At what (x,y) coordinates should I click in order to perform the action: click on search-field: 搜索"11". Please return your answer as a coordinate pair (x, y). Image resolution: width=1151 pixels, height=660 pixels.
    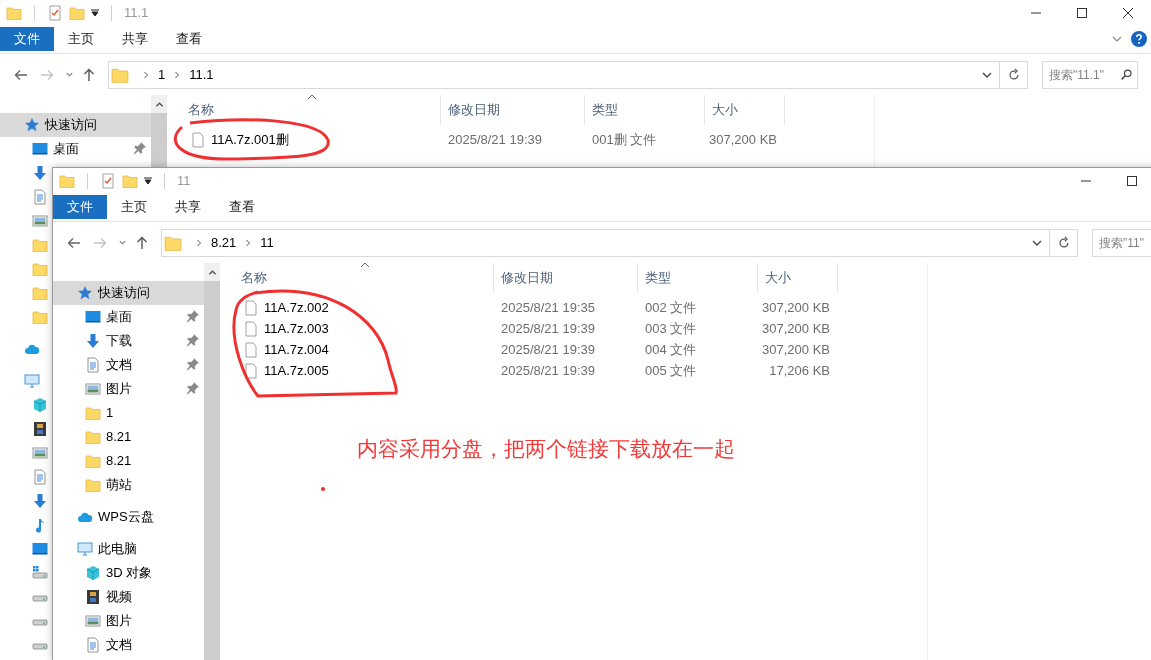
    Looking at the image, I should click on (1121, 242).